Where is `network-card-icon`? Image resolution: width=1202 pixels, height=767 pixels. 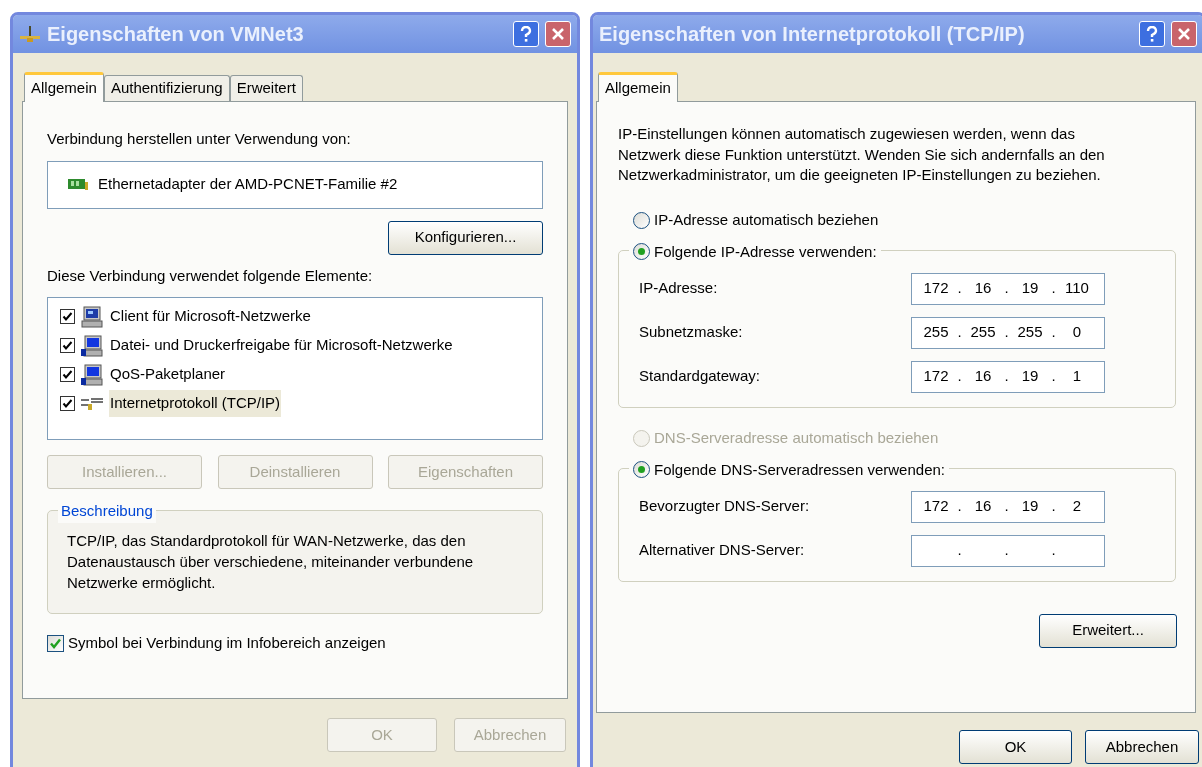
network-card-icon is located at coordinates (78, 184).